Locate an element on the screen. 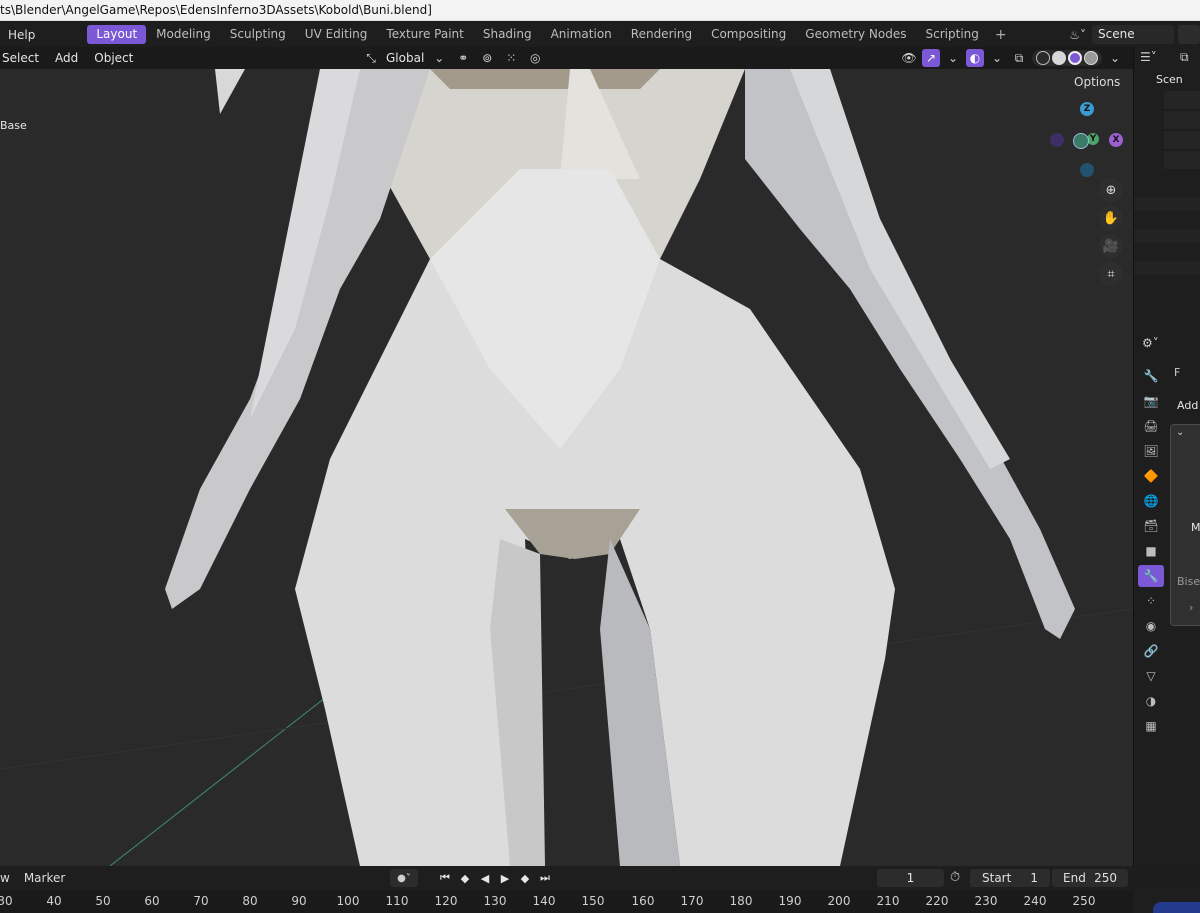 This screenshot has width=1200, height=913. start-frame-field: Start 1 is located at coordinates (1010, 878).